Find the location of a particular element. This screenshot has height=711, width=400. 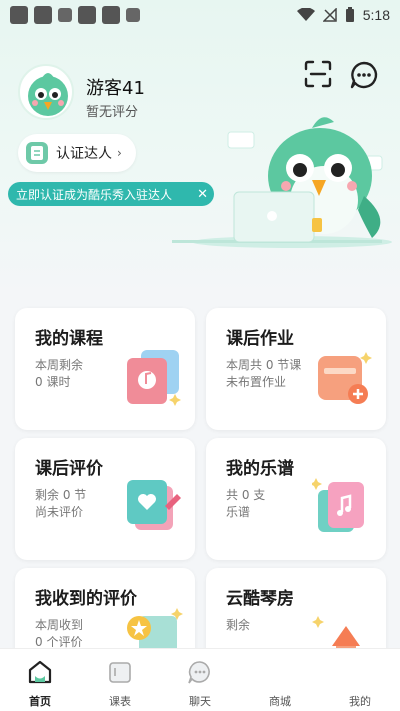

nav-label: 课表 is located at coordinates (120, 701).